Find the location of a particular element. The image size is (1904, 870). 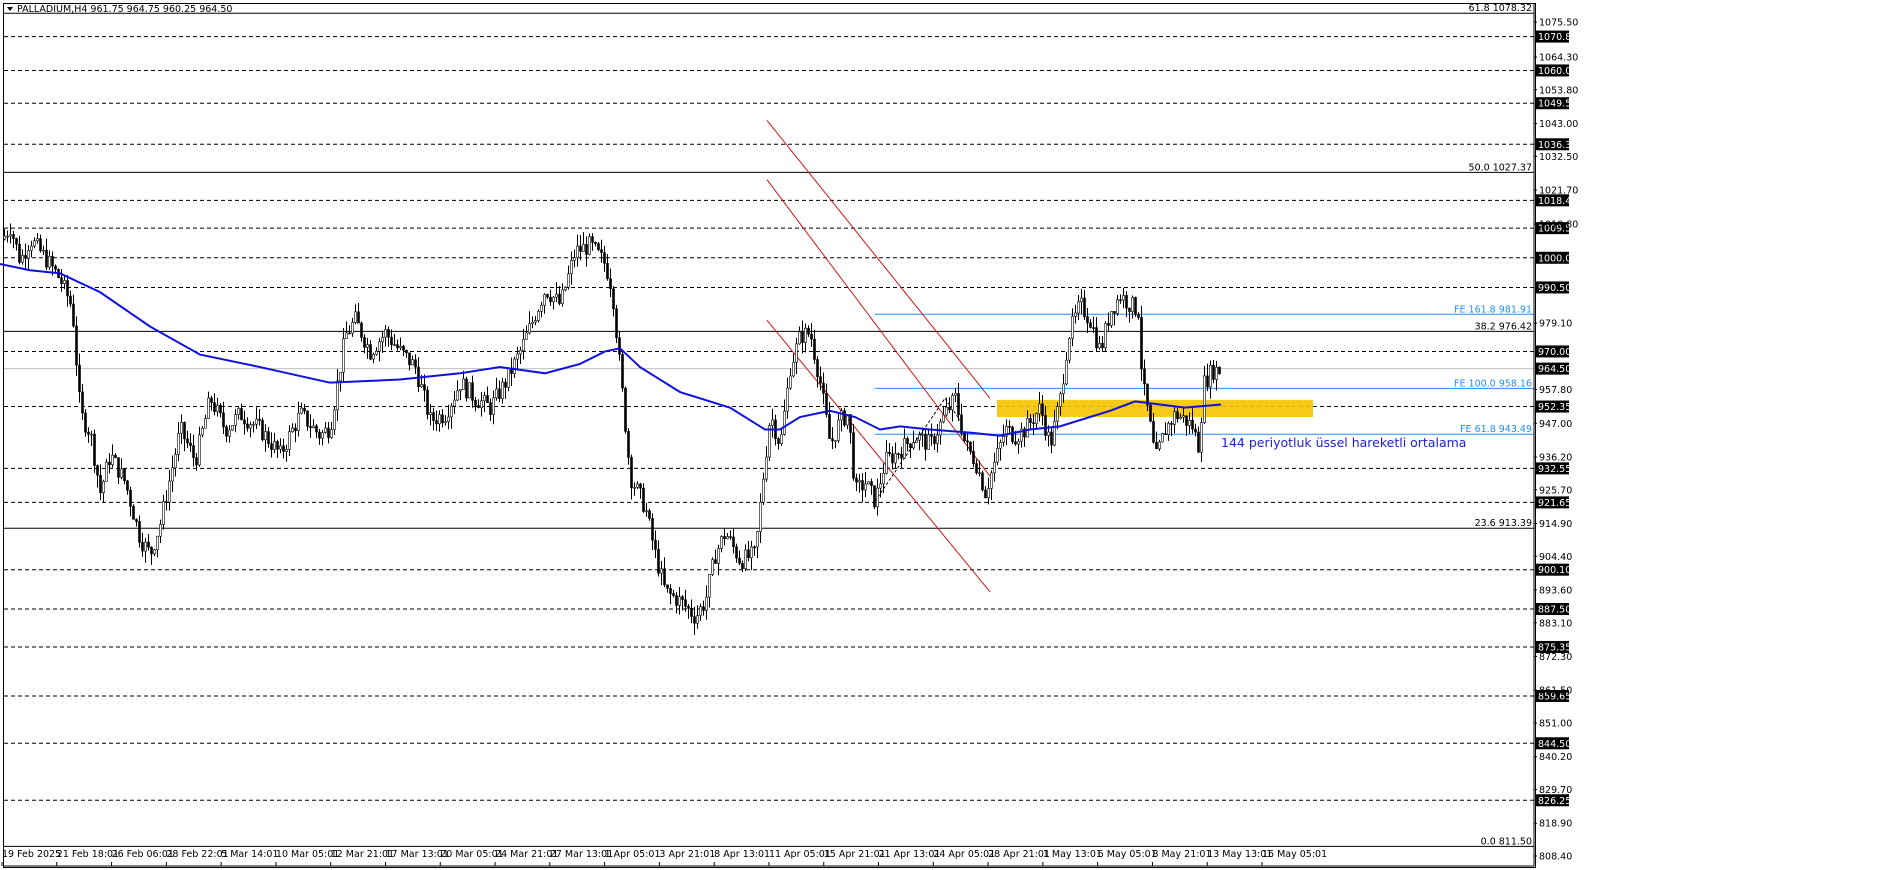

x-tick-label: 24 Apr 05:01 is located at coordinates (964, 854).